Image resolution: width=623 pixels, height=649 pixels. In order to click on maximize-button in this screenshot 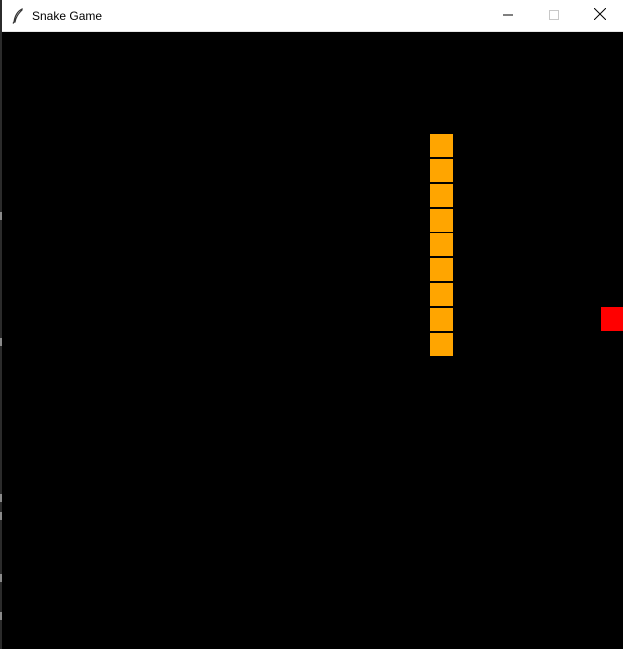, I will do `click(554, 16)`.